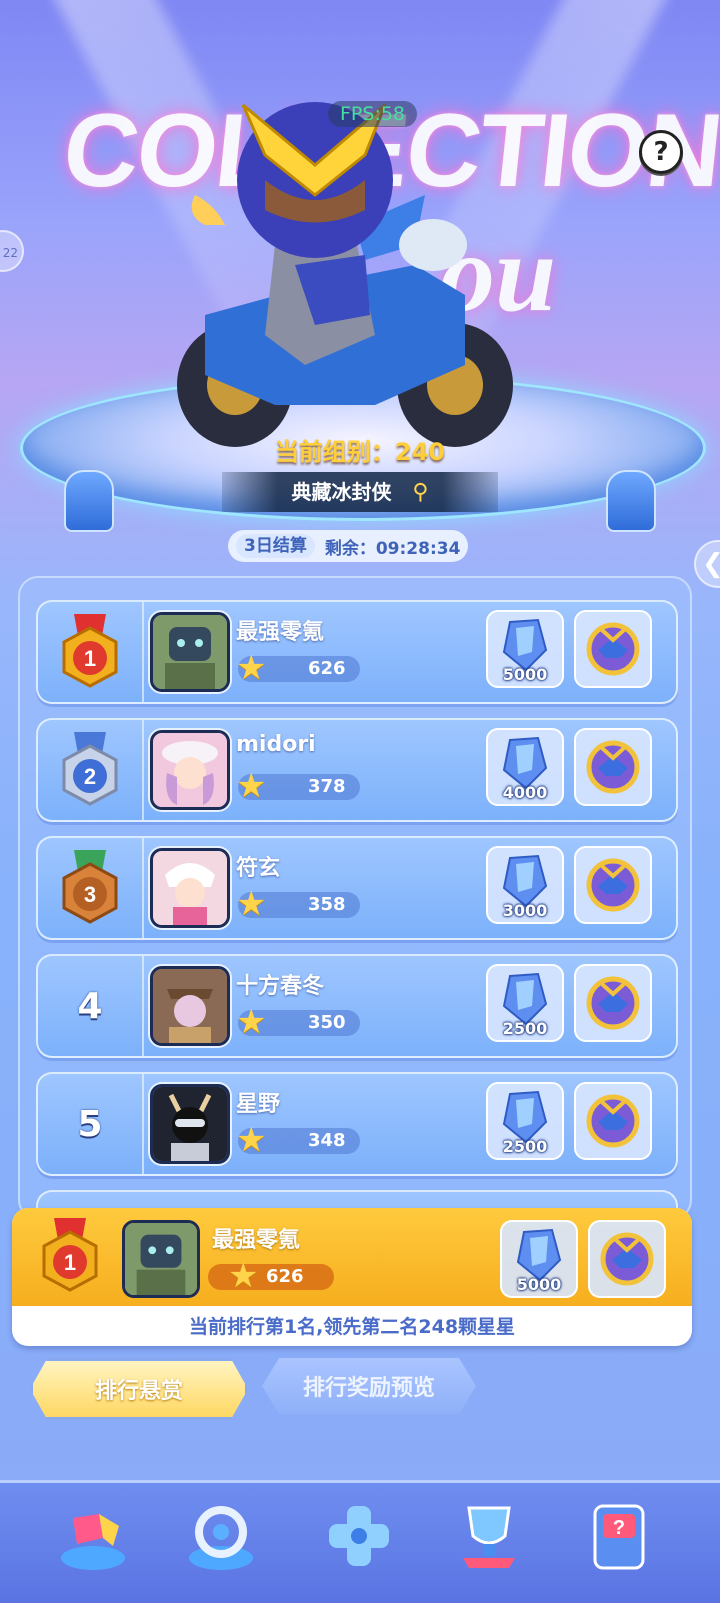 This screenshot has height=1603, width=720. What do you see at coordinates (327, 668) in the screenshot?
I see `score-value: 626` at bounding box center [327, 668].